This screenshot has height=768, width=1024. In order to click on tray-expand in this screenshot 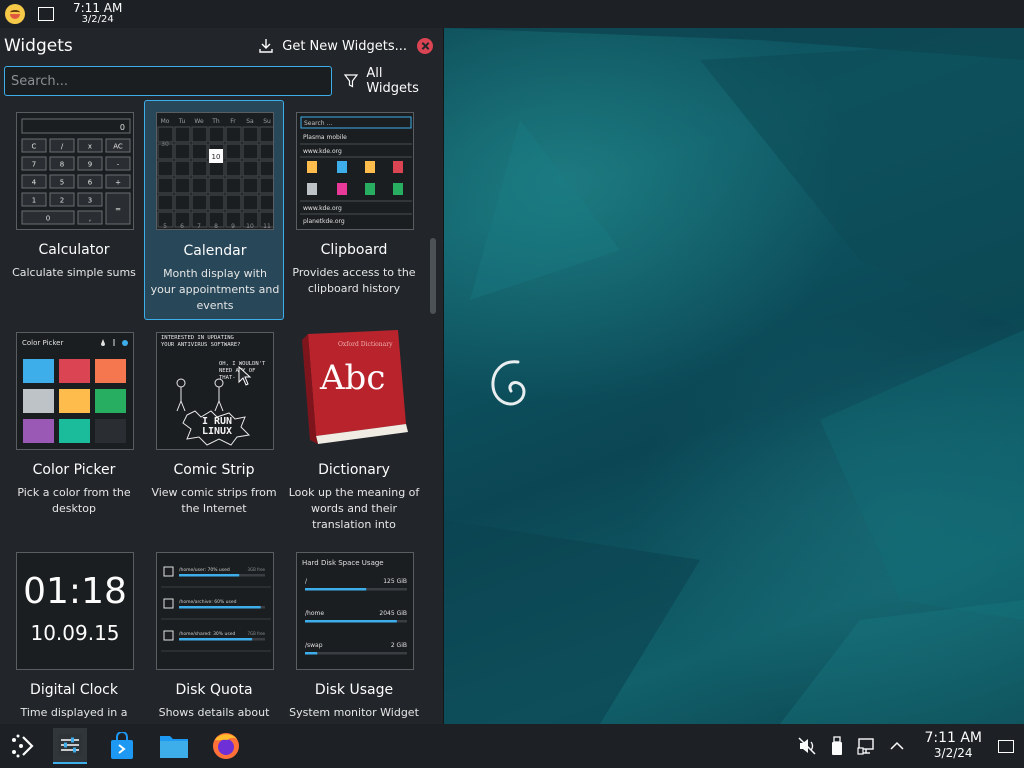, I will do `click(897, 746)`.